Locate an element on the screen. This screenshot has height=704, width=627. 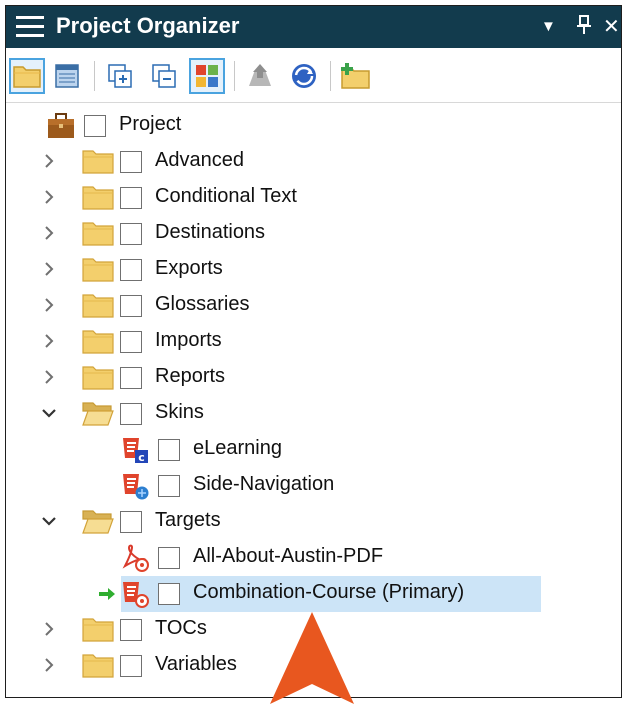
add-folder-icon is located at coordinates (355, 76).